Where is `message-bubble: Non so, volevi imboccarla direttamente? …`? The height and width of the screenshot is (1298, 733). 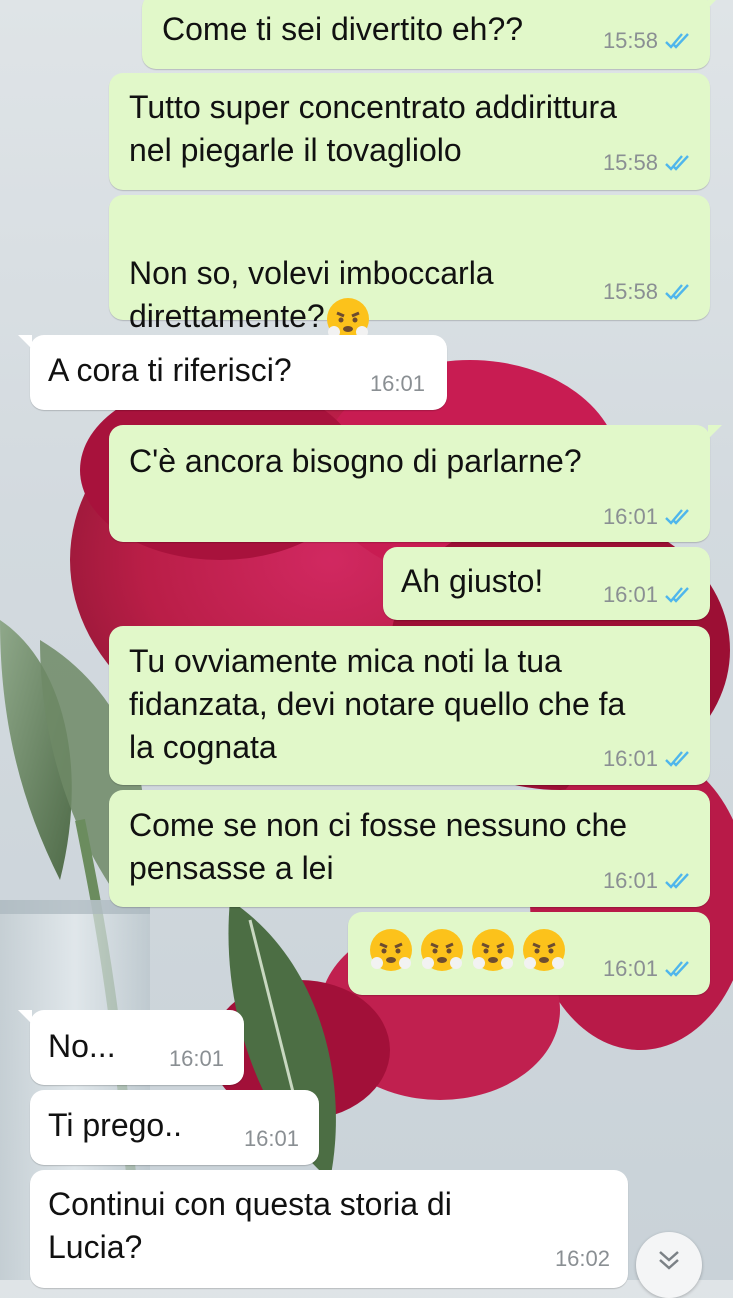 message-bubble: Non so, volevi imboccarla direttamente? … is located at coordinates (409, 267).